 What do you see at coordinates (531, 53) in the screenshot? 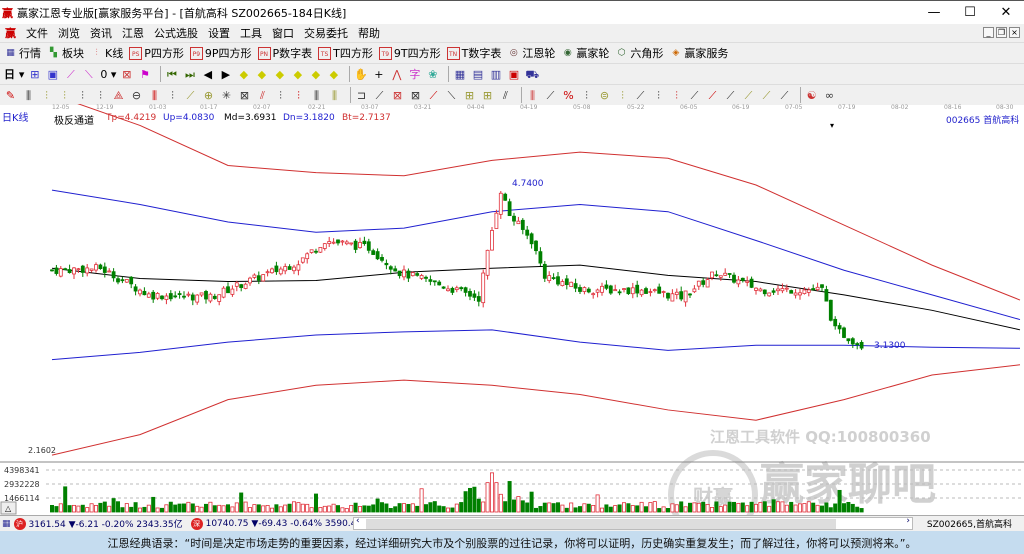
I see `toolbar-9: ◎ 江恩轮` at bounding box center [531, 53].